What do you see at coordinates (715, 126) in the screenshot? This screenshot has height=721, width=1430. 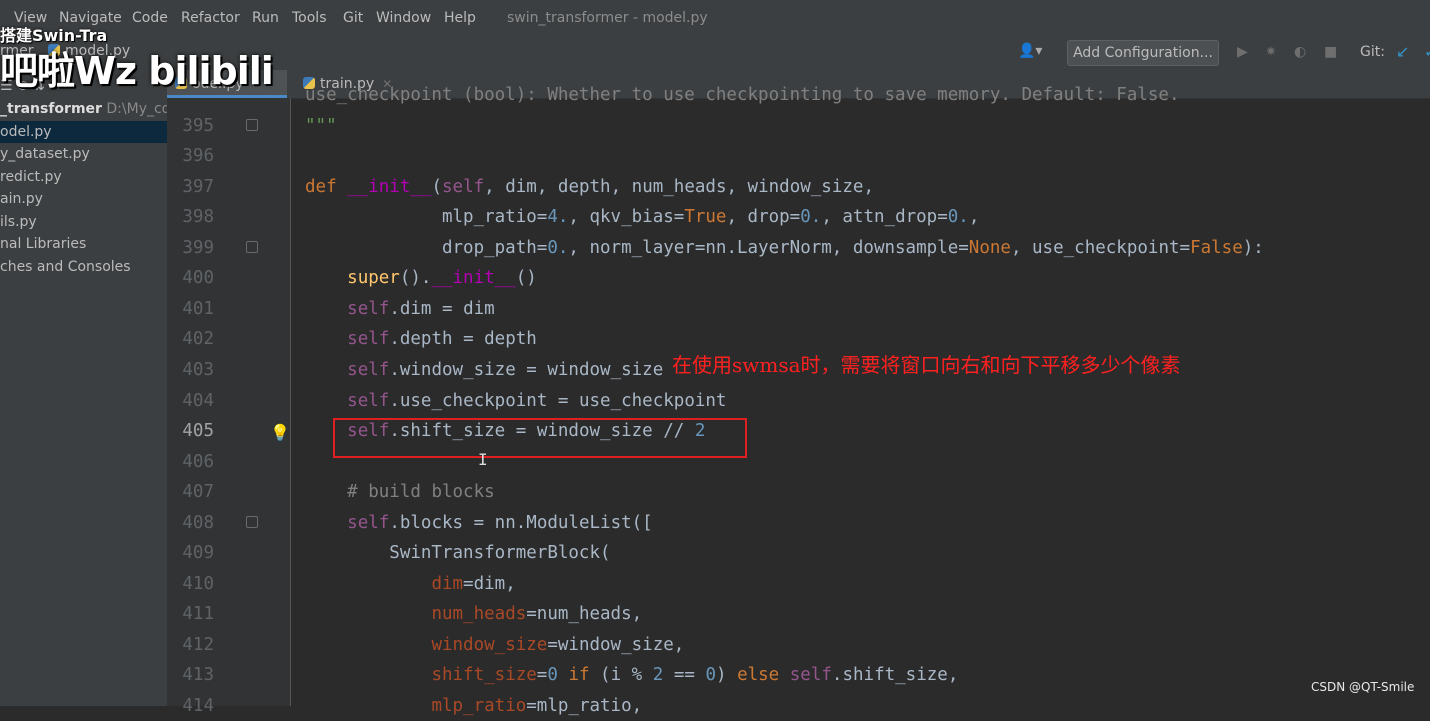 I see `code-line: 395 """` at bounding box center [715, 126].